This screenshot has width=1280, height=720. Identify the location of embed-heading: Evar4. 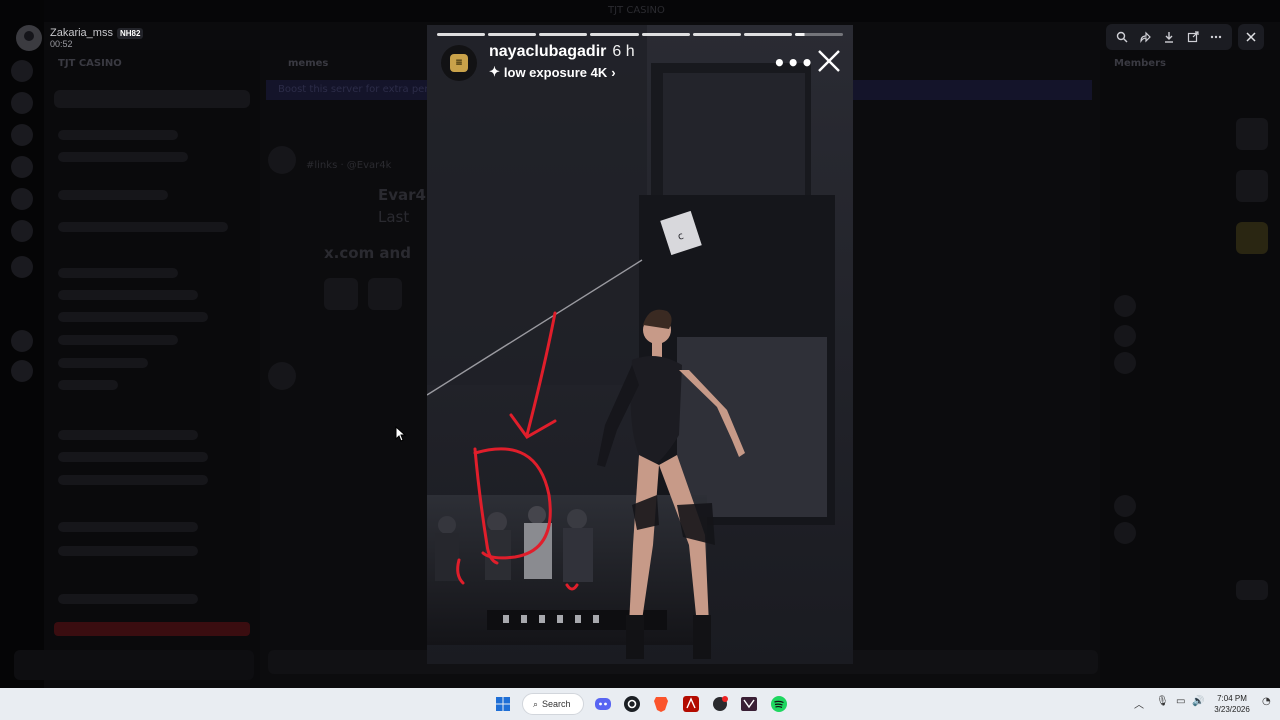
(402, 195).